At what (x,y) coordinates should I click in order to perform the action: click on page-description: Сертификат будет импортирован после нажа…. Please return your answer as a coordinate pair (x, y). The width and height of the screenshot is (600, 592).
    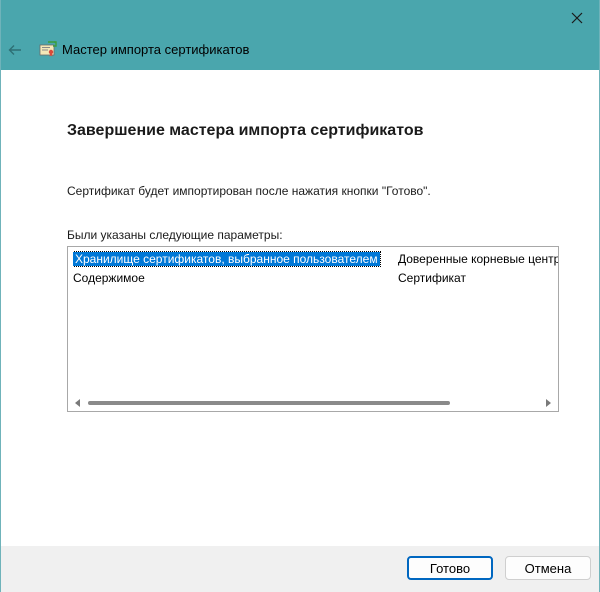
    Looking at the image, I should click on (249, 191).